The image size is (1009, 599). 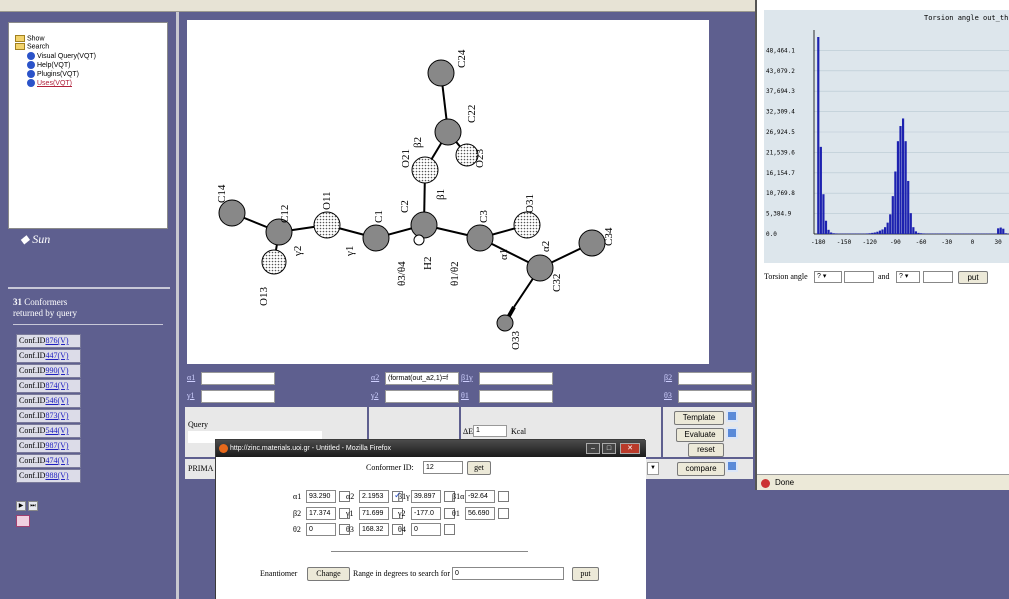 I want to click on range-field: 0, so click(x=508, y=573).